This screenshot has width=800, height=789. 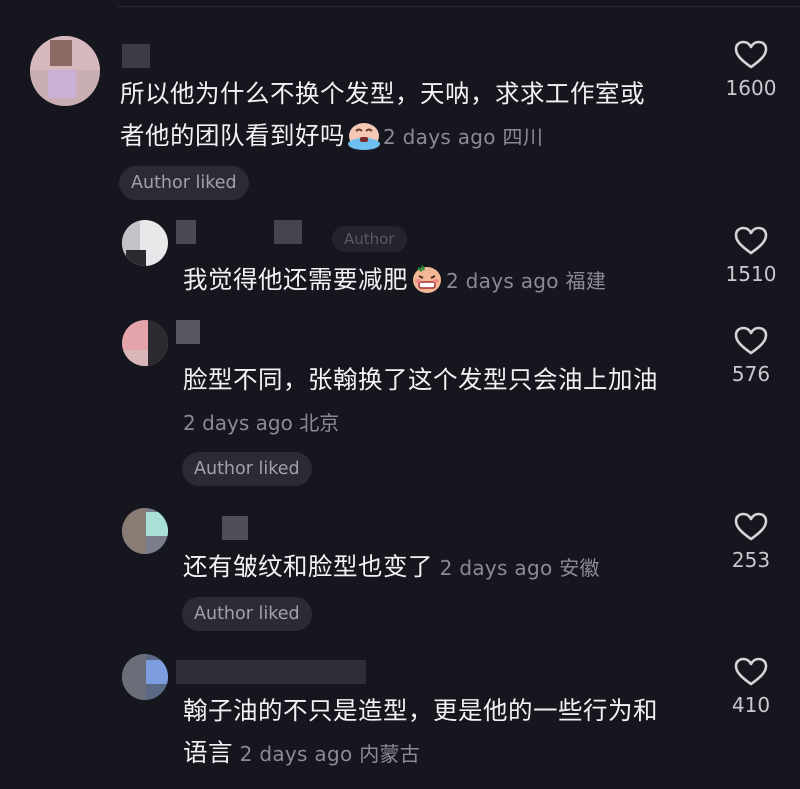 I want to click on comment-text: 所以他为什么不换个发型，天呐，求求工作室或, so click(x=382, y=94).